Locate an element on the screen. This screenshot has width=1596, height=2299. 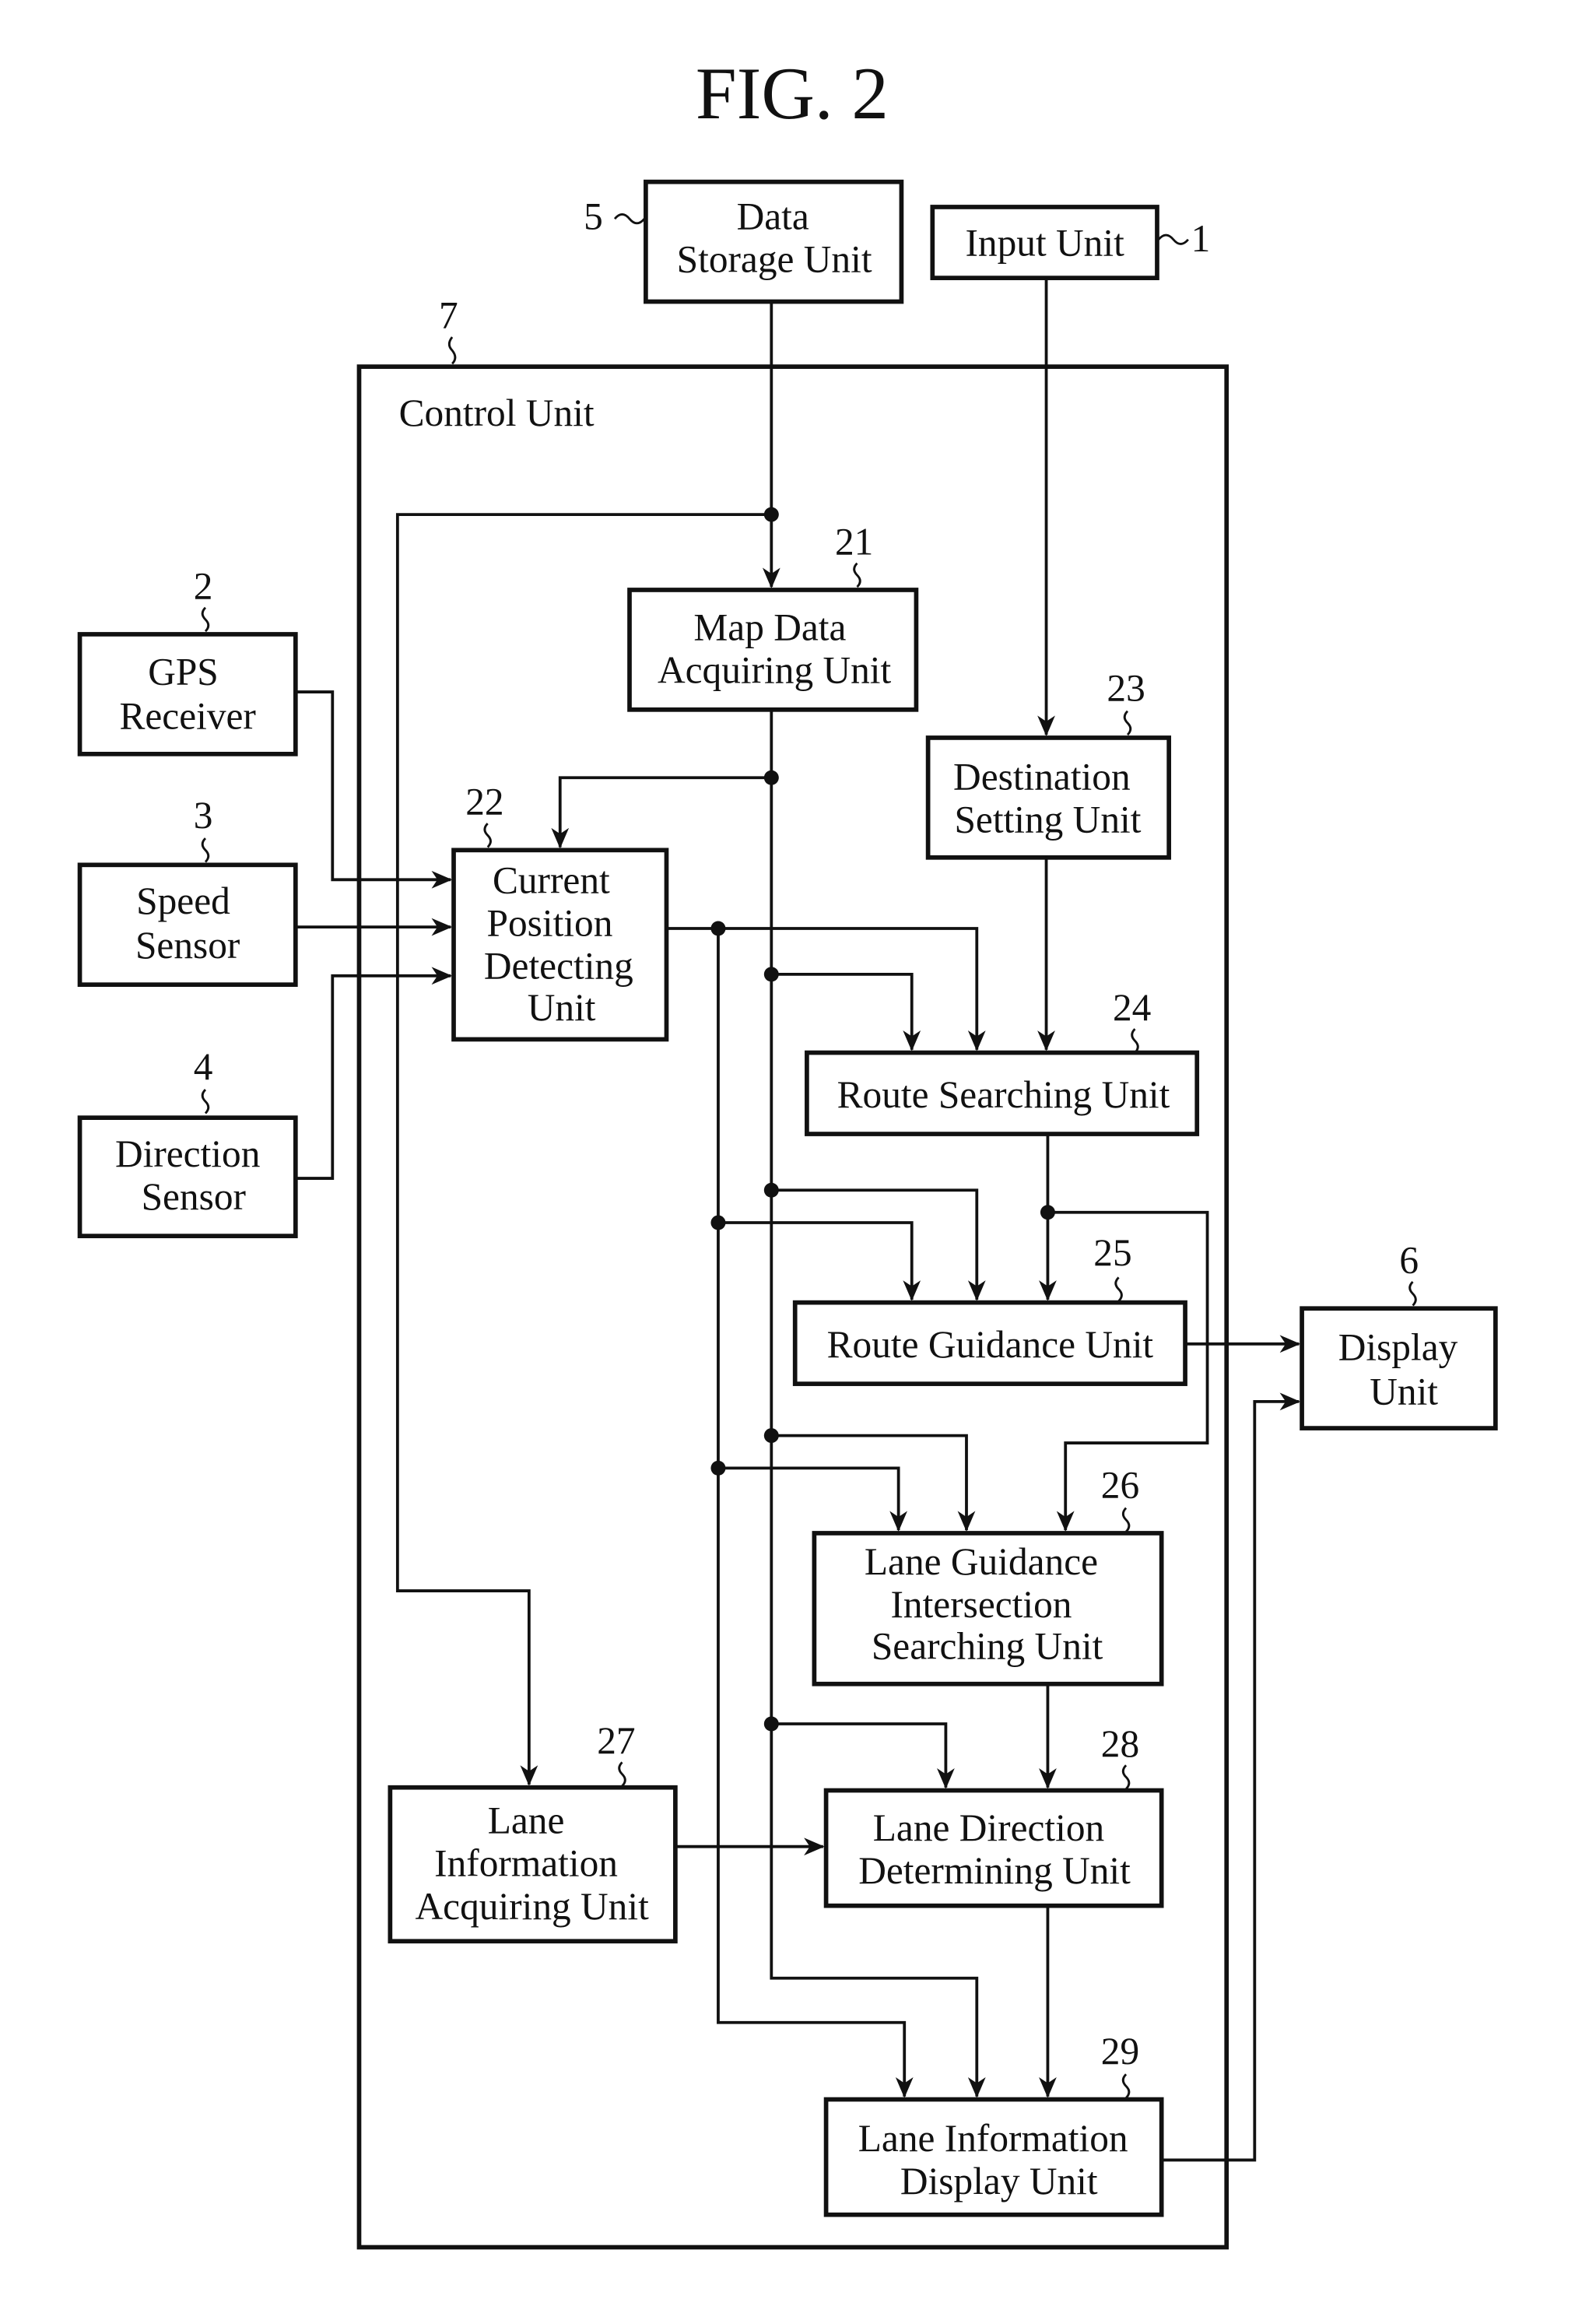
ref-number: 27 is located at coordinates (616, 1740).